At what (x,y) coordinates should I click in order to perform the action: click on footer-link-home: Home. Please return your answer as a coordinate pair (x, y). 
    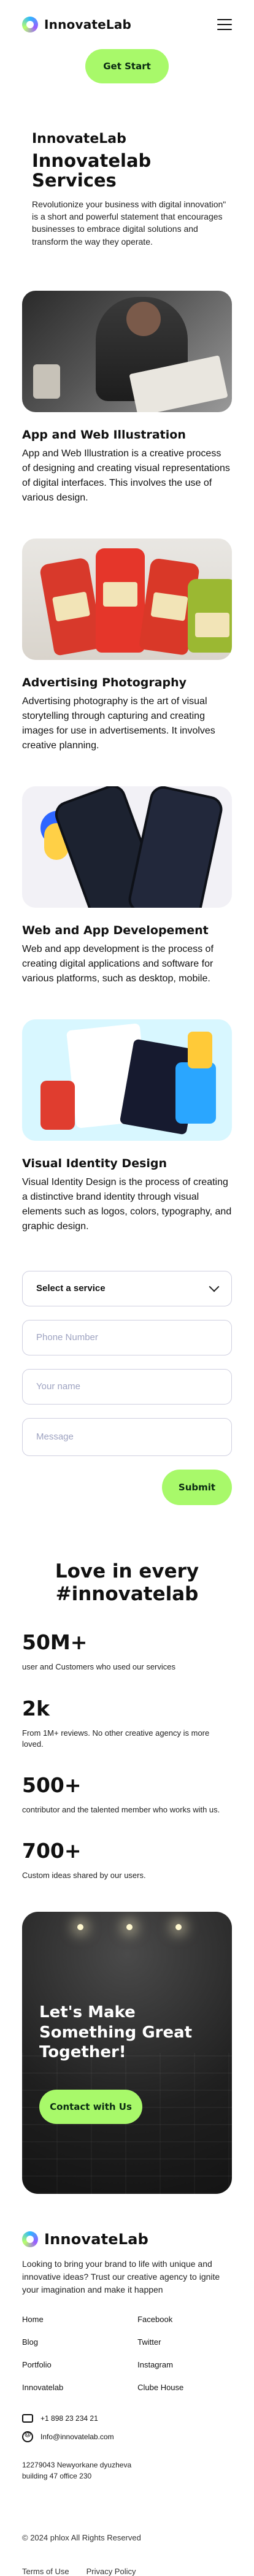
    Looking at the image, I should click on (69, 2319).